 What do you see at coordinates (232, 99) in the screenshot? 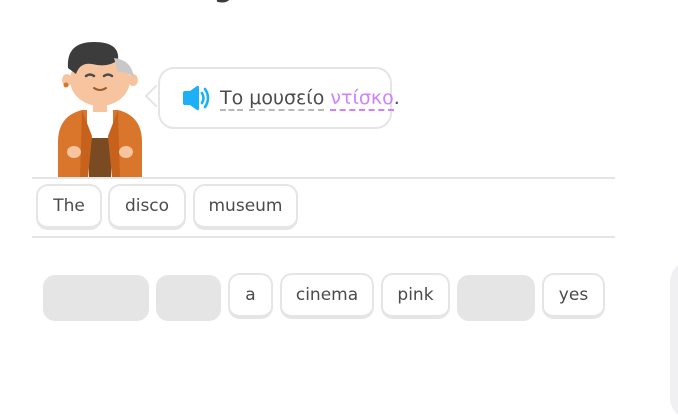
I see `prompt-word: Το` at bounding box center [232, 99].